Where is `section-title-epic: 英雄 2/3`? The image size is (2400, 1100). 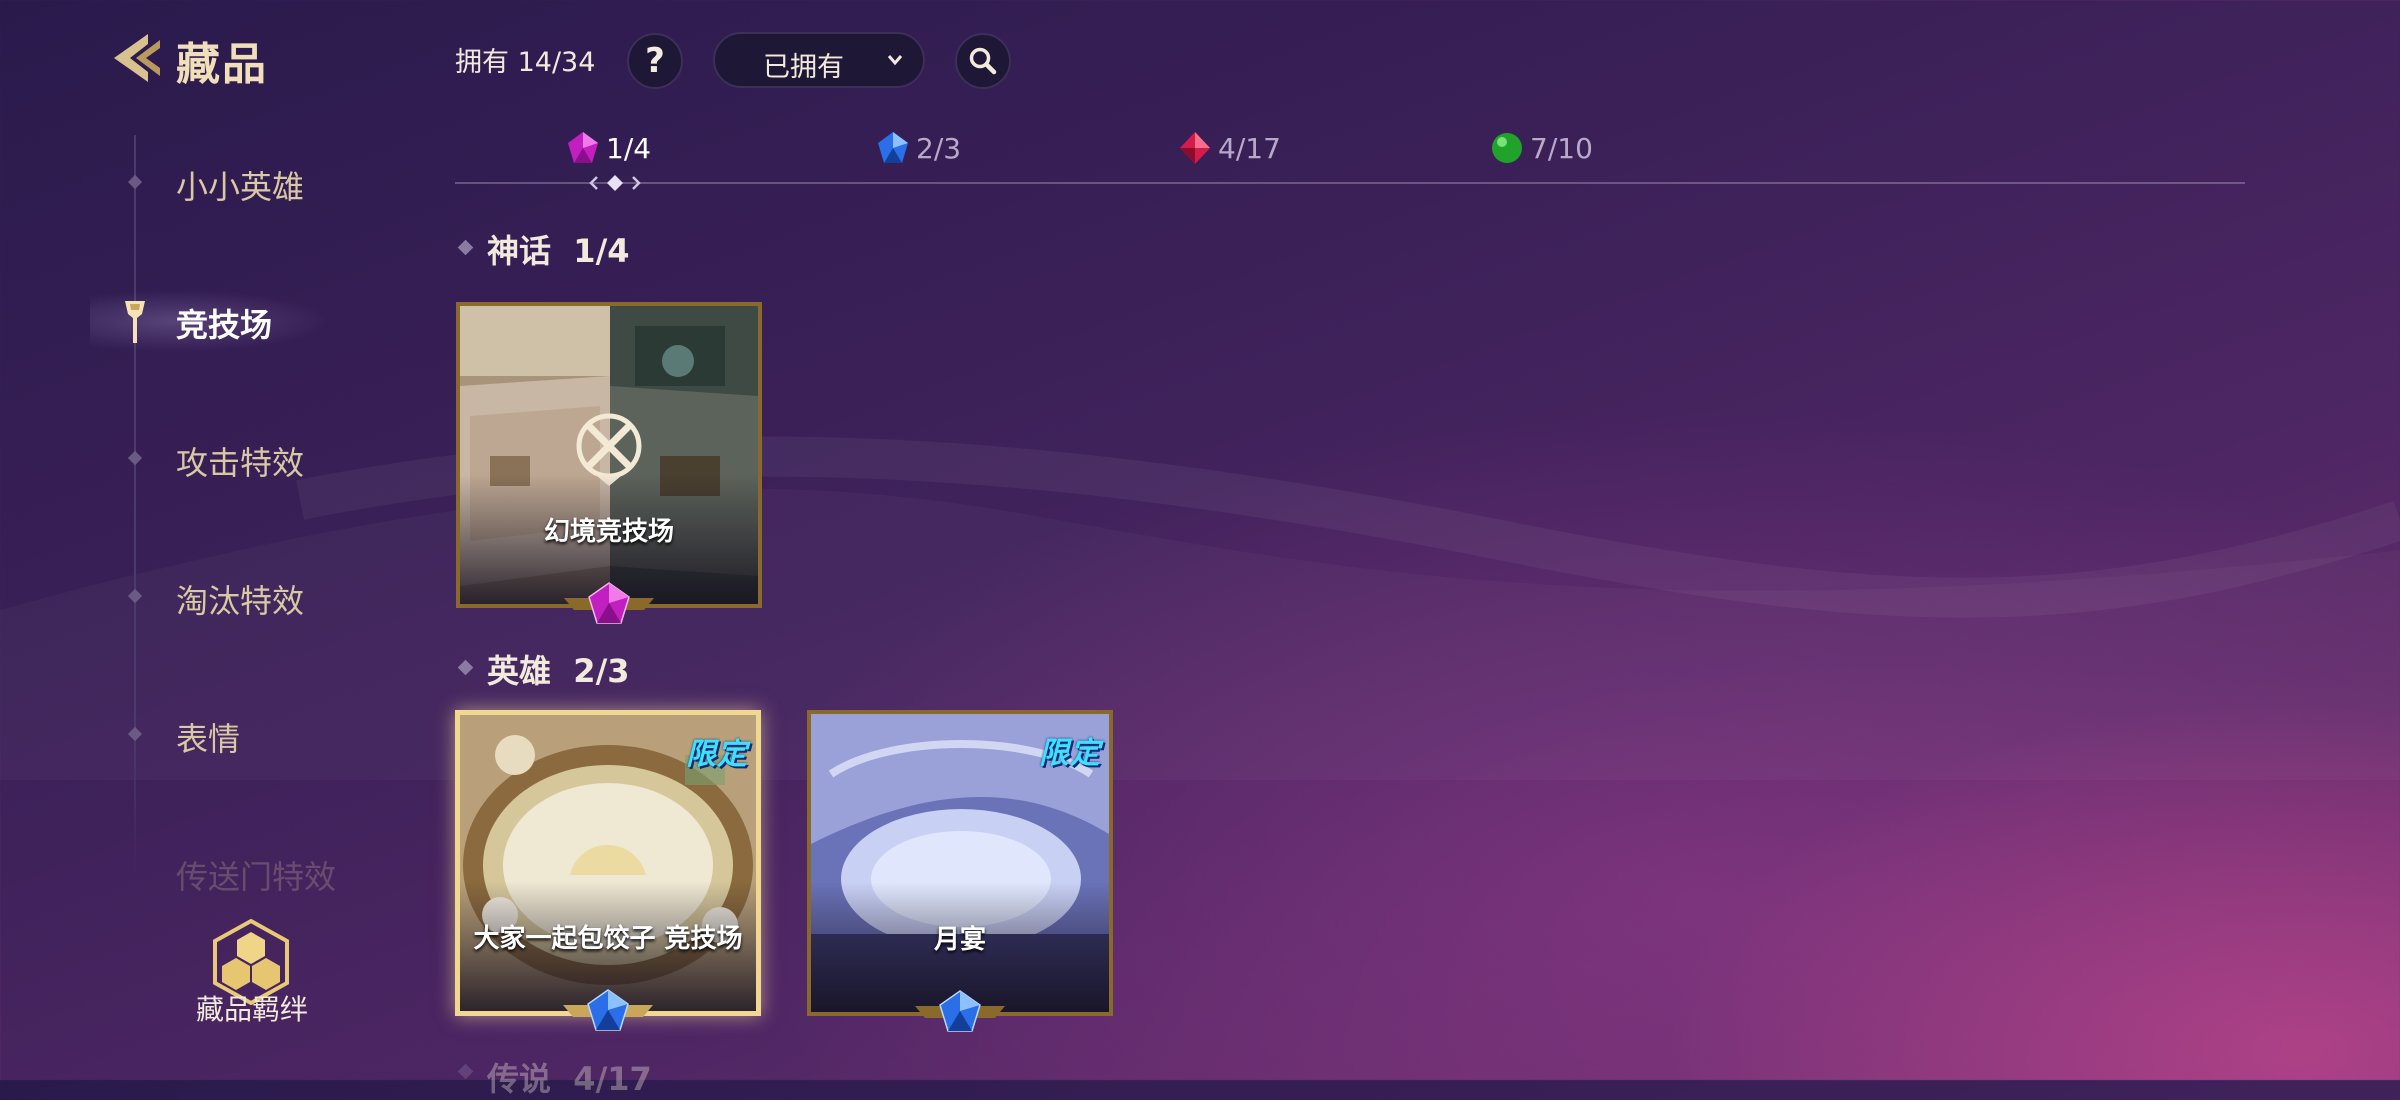 section-title-epic: 英雄 2/3 is located at coordinates (558, 669).